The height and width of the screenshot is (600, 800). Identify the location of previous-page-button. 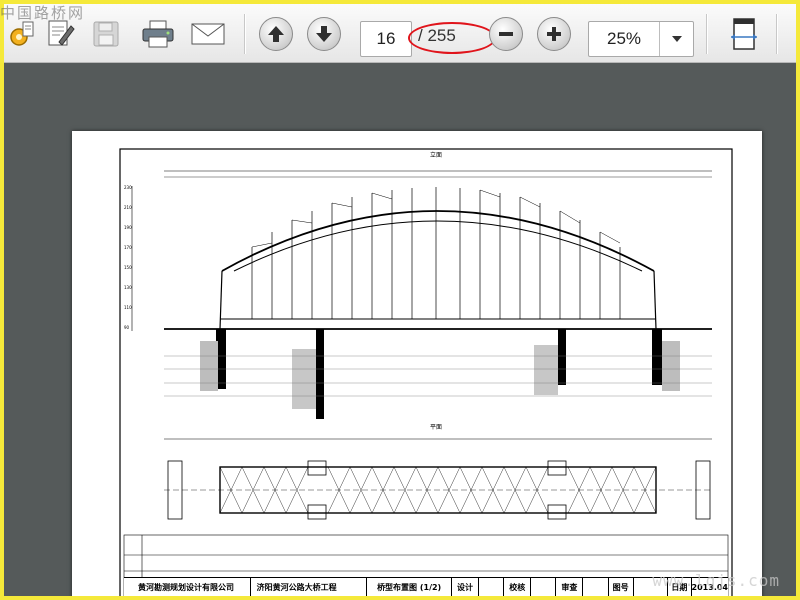
(276, 34).